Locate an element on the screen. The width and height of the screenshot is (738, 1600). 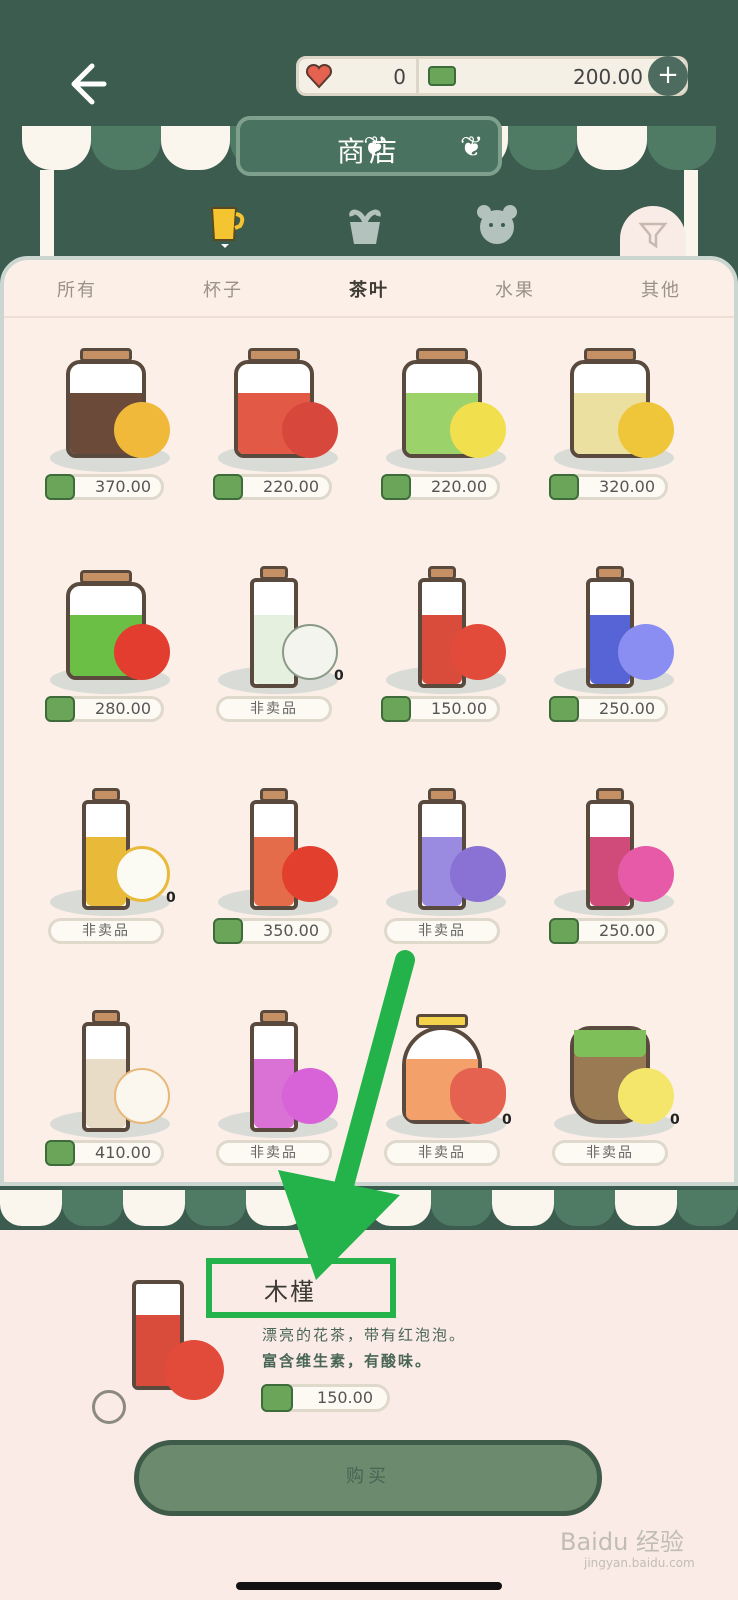
chamomile-icon is located at coordinates (142, 874).